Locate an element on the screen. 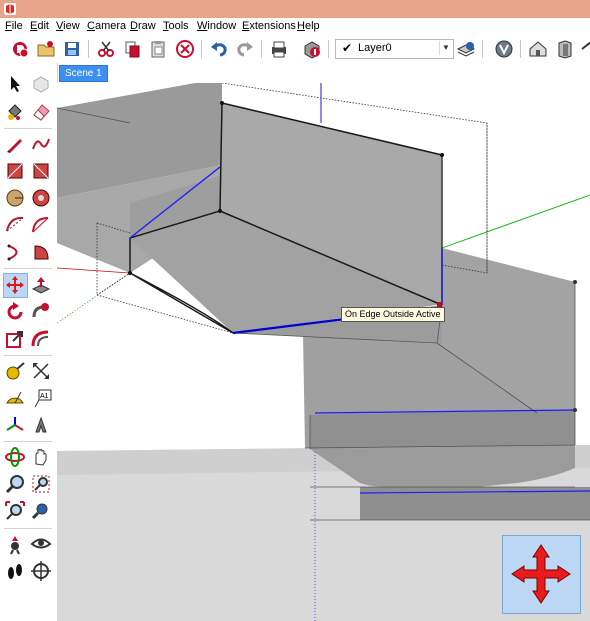  menu-extensions: Extensions is located at coordinates (269, 26).